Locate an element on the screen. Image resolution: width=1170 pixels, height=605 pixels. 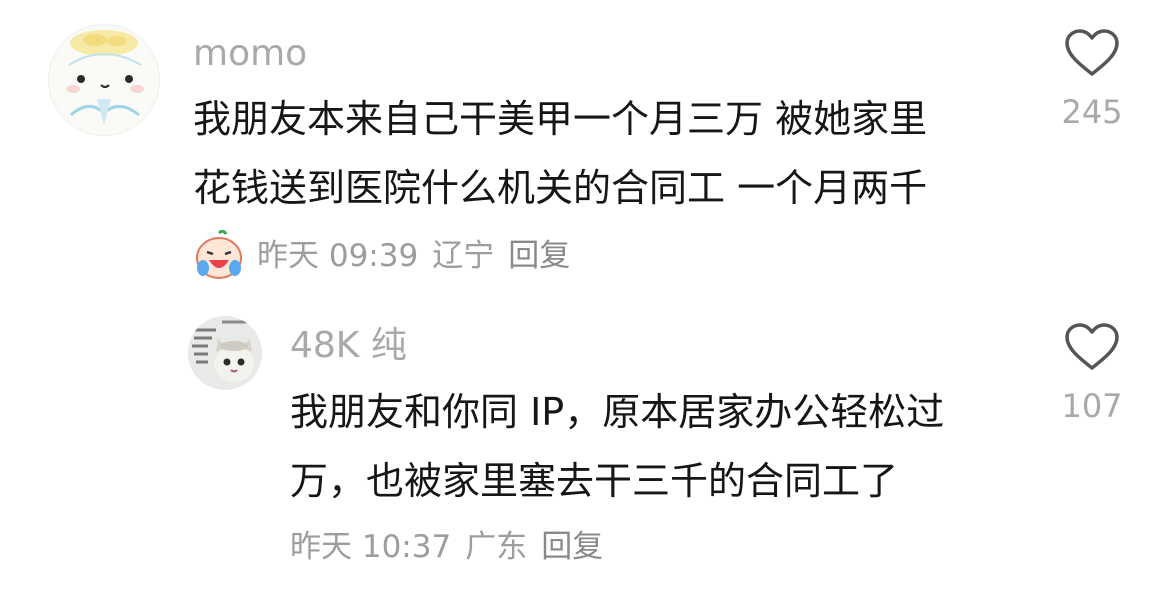
comment-text: 我朋友和你同 IP，原本居家办公轻松过 万，也被家里塞去干三千的合同工了 is located at coordinates (617, 446).